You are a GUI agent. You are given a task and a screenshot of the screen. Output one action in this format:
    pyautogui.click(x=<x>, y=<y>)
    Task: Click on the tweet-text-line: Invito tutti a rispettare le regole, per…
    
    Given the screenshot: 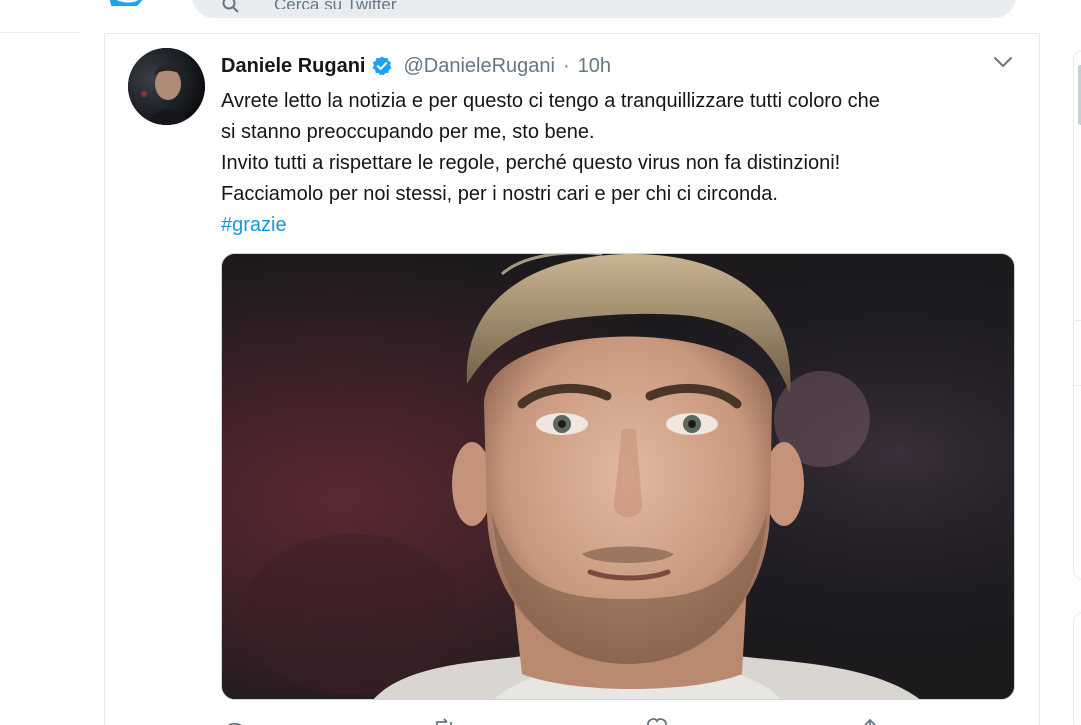 What is the action you would take?
    pyautogui.click(x=531, y=163)
    